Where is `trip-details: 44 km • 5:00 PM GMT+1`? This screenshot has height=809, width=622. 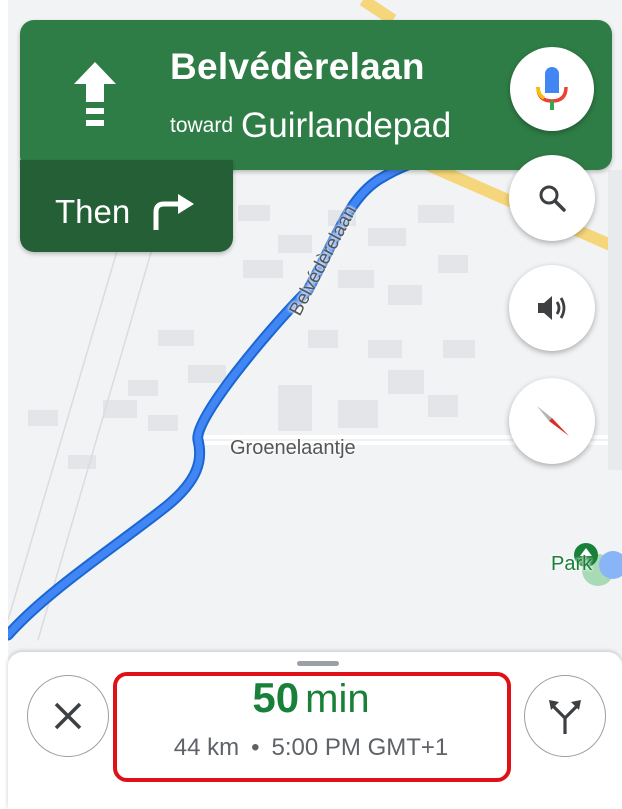
trip-details: 44 km • 5:00 PM GMT+1 is located at coordinates (311, 748).